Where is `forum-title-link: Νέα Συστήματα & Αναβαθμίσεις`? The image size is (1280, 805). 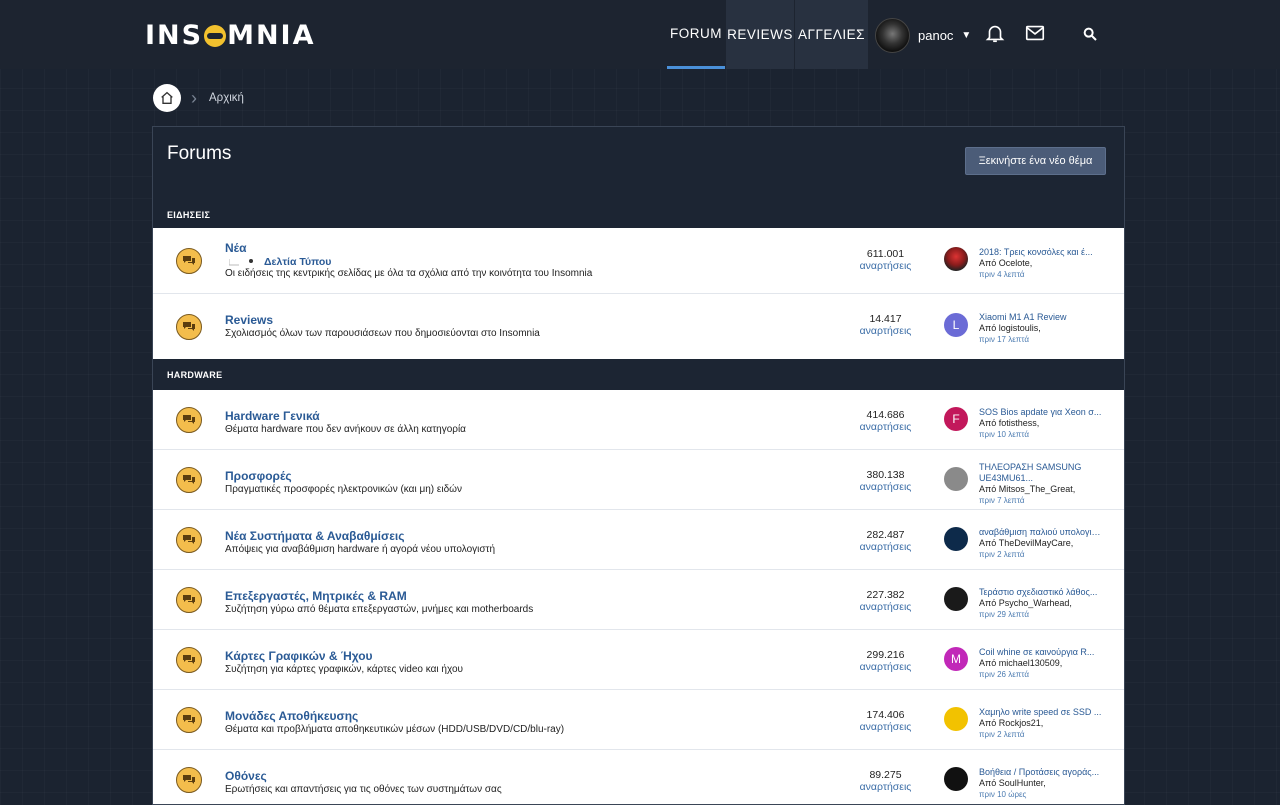
forum-title-link: Νέα Συστήματα & Αναβαθμίσεις is located at coordinates (315, 536).